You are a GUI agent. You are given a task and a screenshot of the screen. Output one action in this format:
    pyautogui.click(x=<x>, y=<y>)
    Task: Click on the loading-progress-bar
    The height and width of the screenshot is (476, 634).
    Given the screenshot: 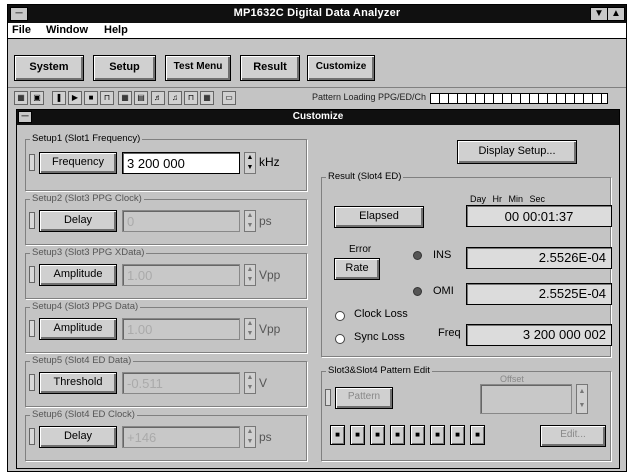 What is the action you would take?
    pyautogui.click(x=519, y=98)
    